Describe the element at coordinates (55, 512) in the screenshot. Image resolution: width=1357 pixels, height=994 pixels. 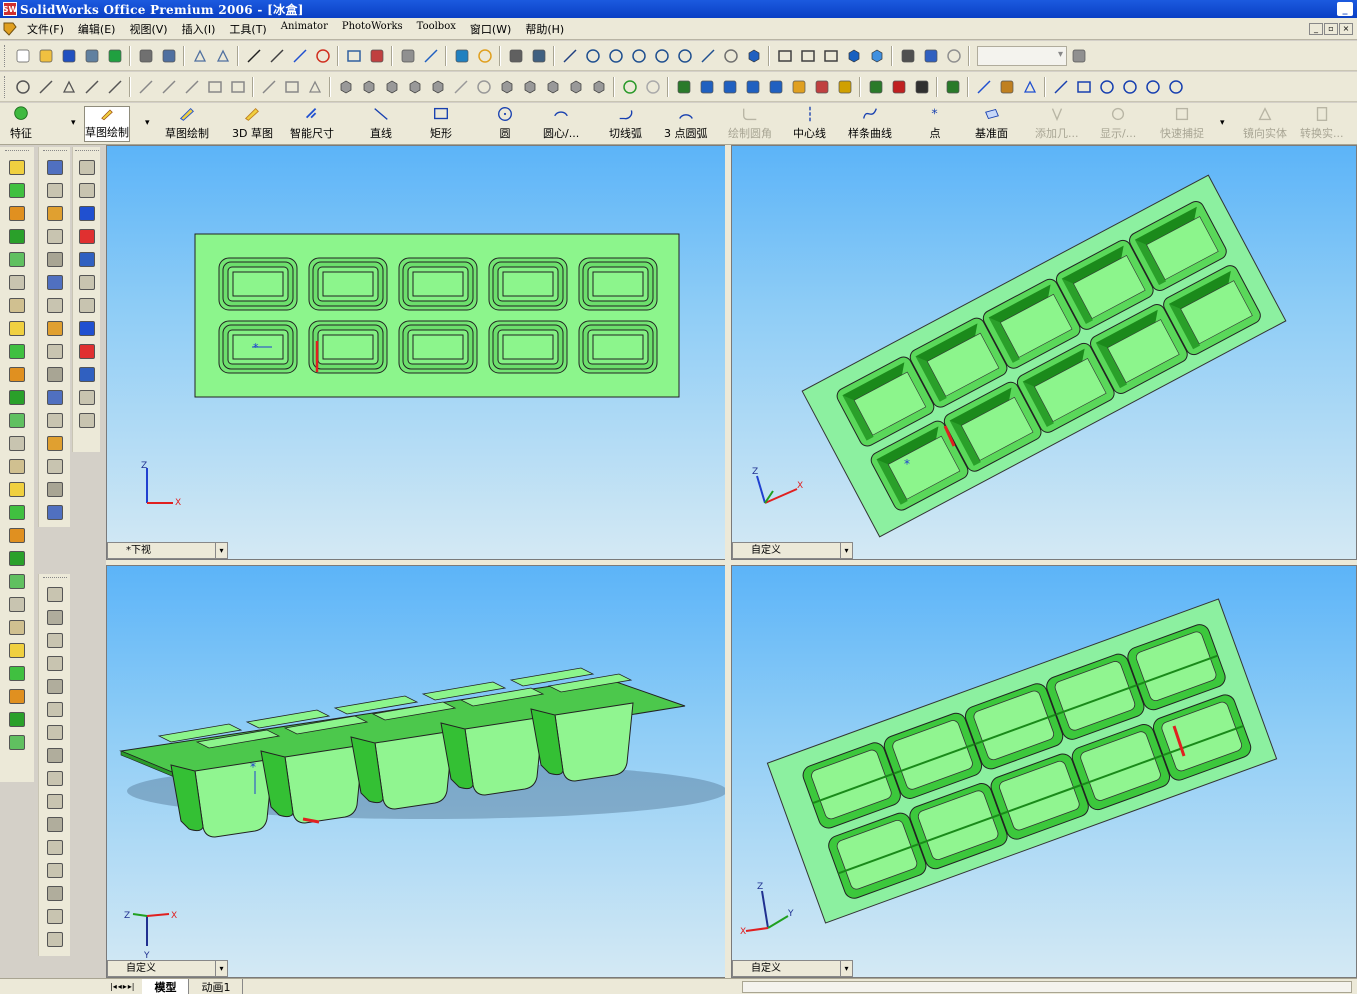
I see `lt2-tool-16-button` at that location.